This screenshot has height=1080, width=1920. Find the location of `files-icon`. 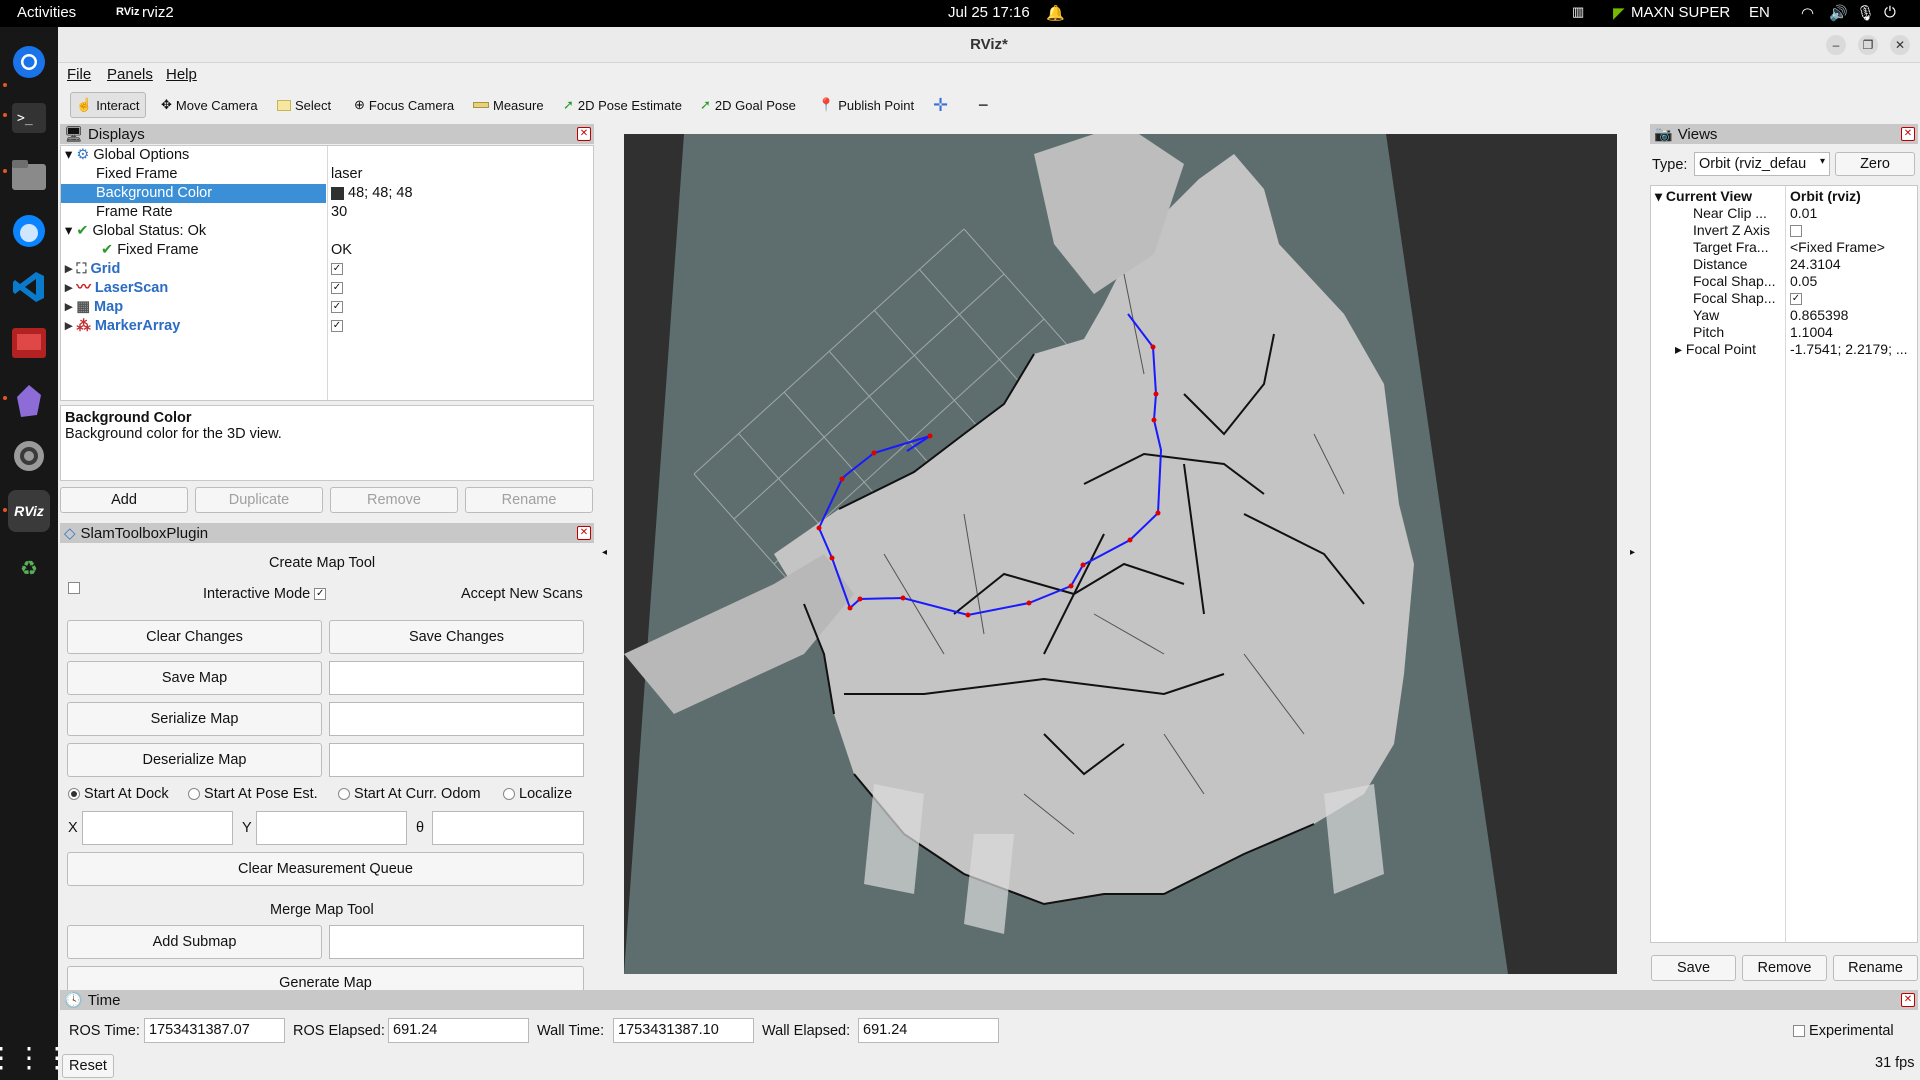

files-icon is located at coordinates (29, 175).